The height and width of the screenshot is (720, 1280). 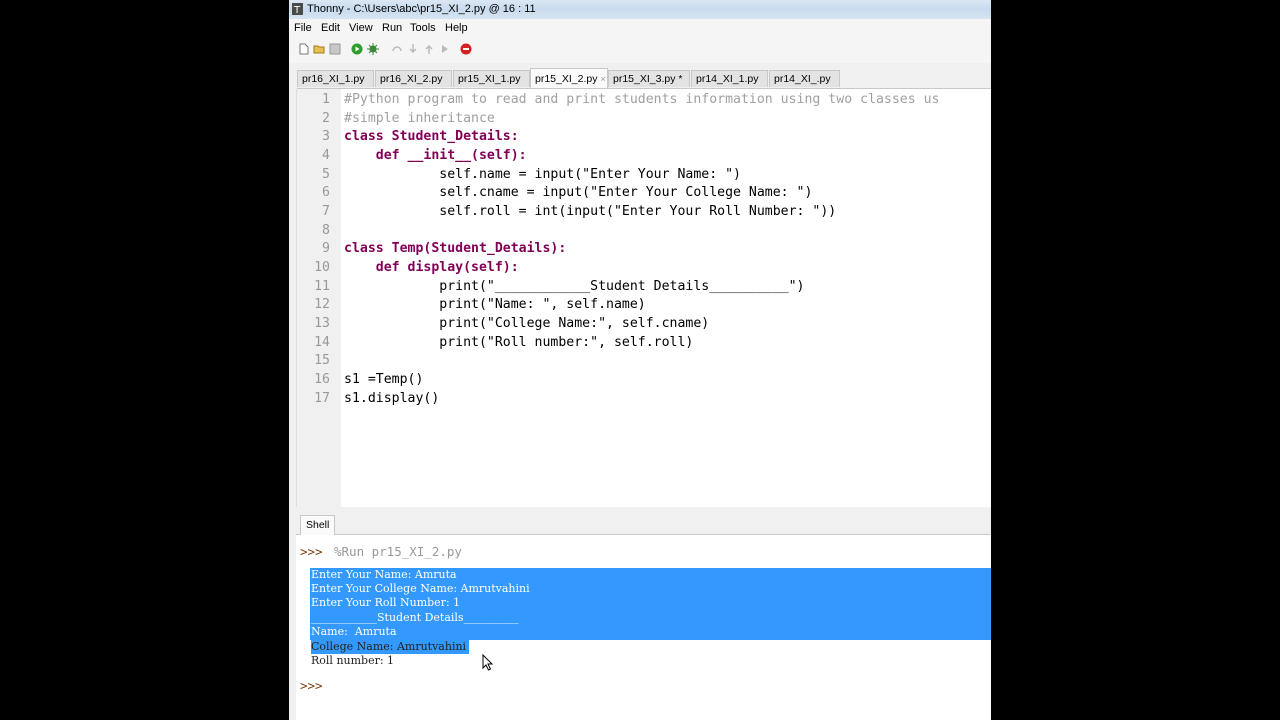 I want to click on shell-tab-bar: Shell, so click(x=643, y=524).